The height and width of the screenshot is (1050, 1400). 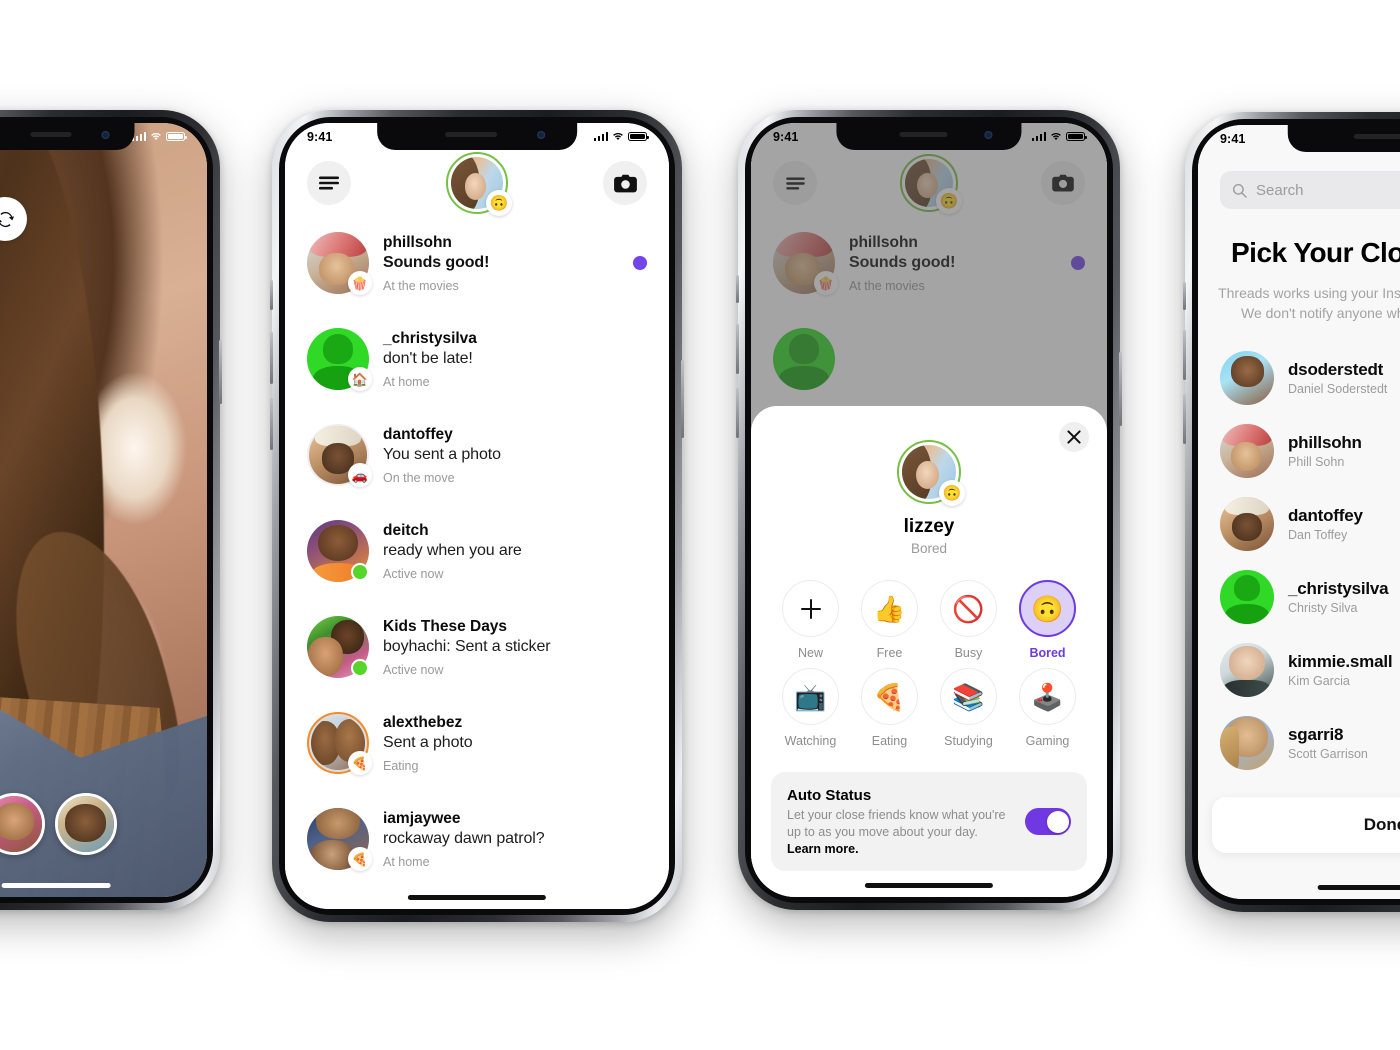 I want to click on earpiece-speaker, so click(x=1376, y=136).